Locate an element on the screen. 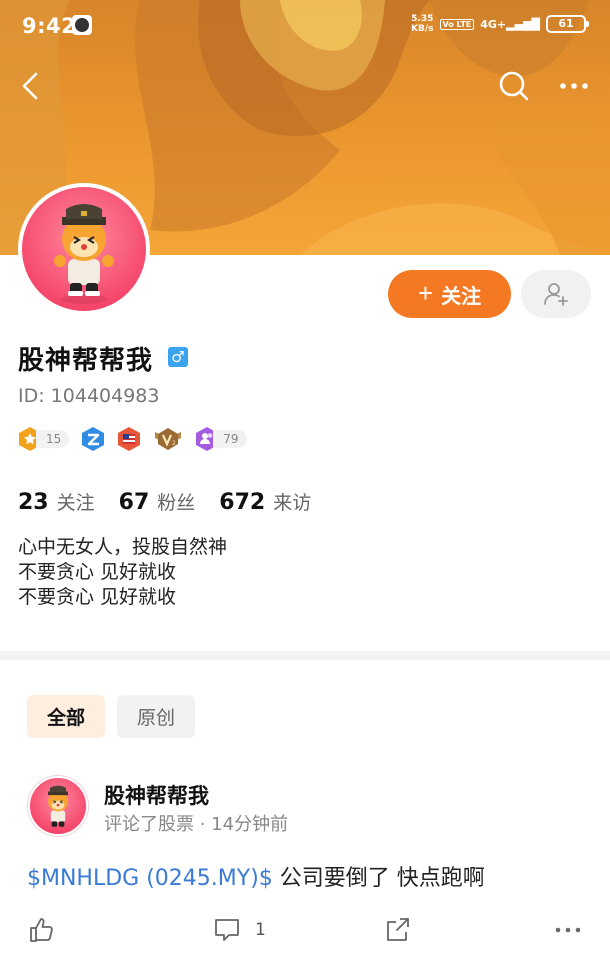 Image resolution: width=610 pixels, height=978 pixels. following-stat: 23 关注 is located at coordinates (56, 501).